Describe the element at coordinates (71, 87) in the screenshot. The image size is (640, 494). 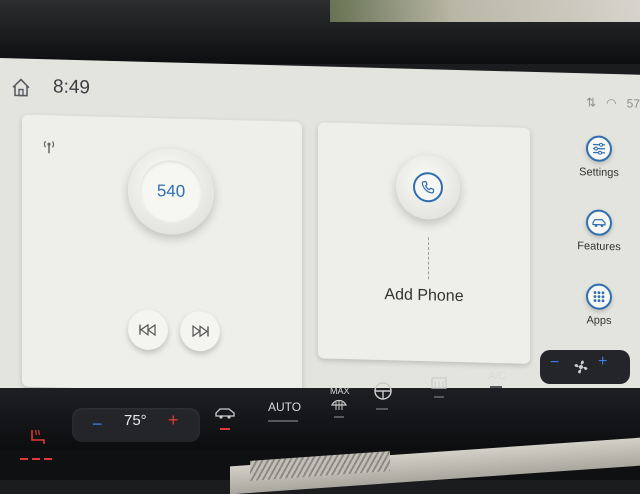
I see `clock: 8:49` at that location.